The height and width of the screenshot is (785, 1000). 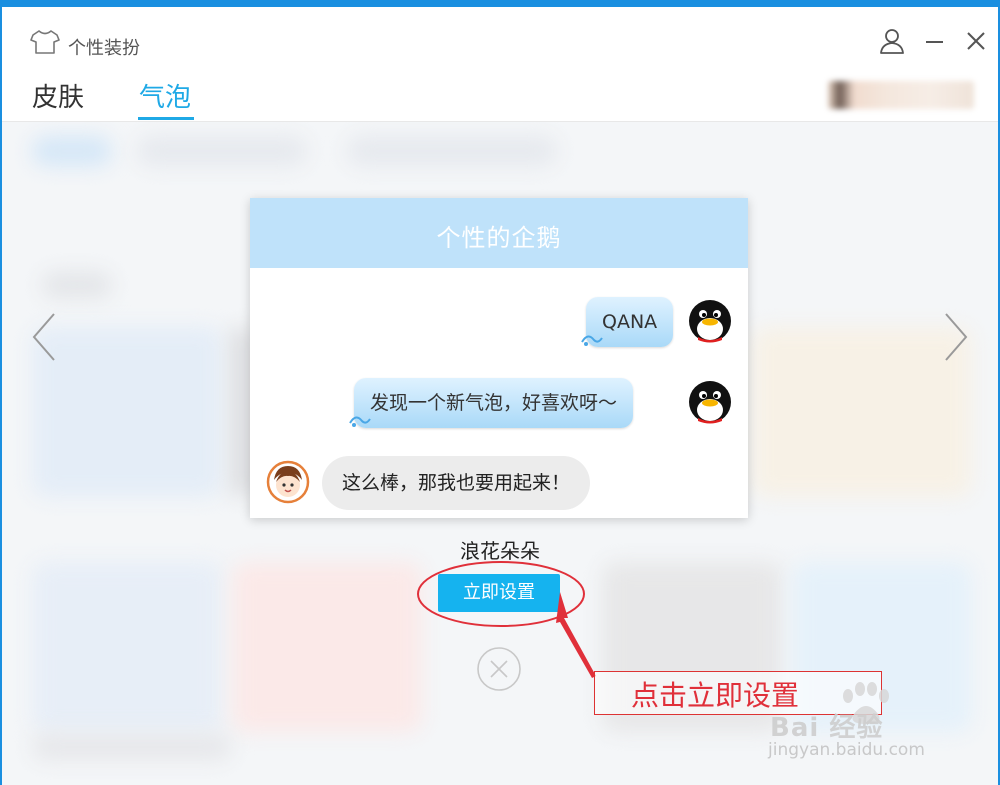 I want to click on previous-arrow-icon, so click(x=45, y=337).